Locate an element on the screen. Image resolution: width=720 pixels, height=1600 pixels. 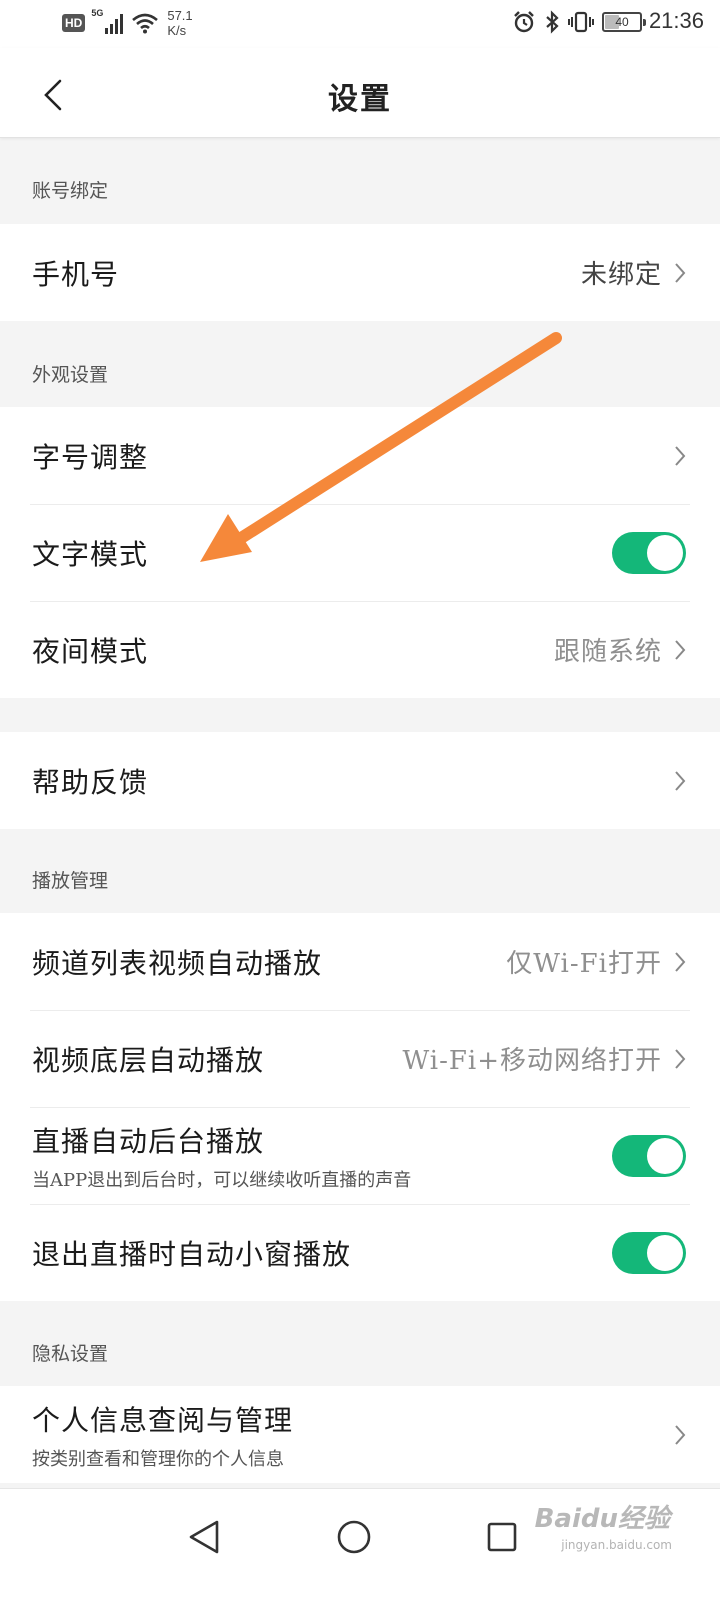
group-help: 帮助反馈 is located at coordinates (360, 780).